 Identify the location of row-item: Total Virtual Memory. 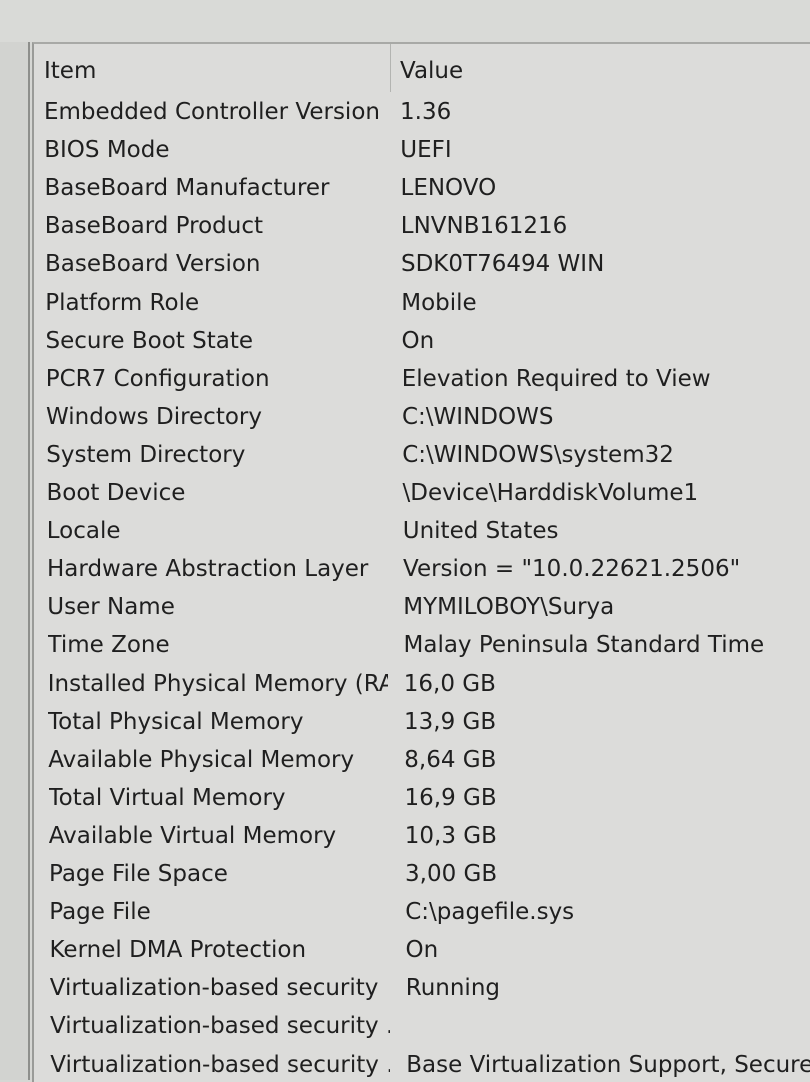
(219, 798).